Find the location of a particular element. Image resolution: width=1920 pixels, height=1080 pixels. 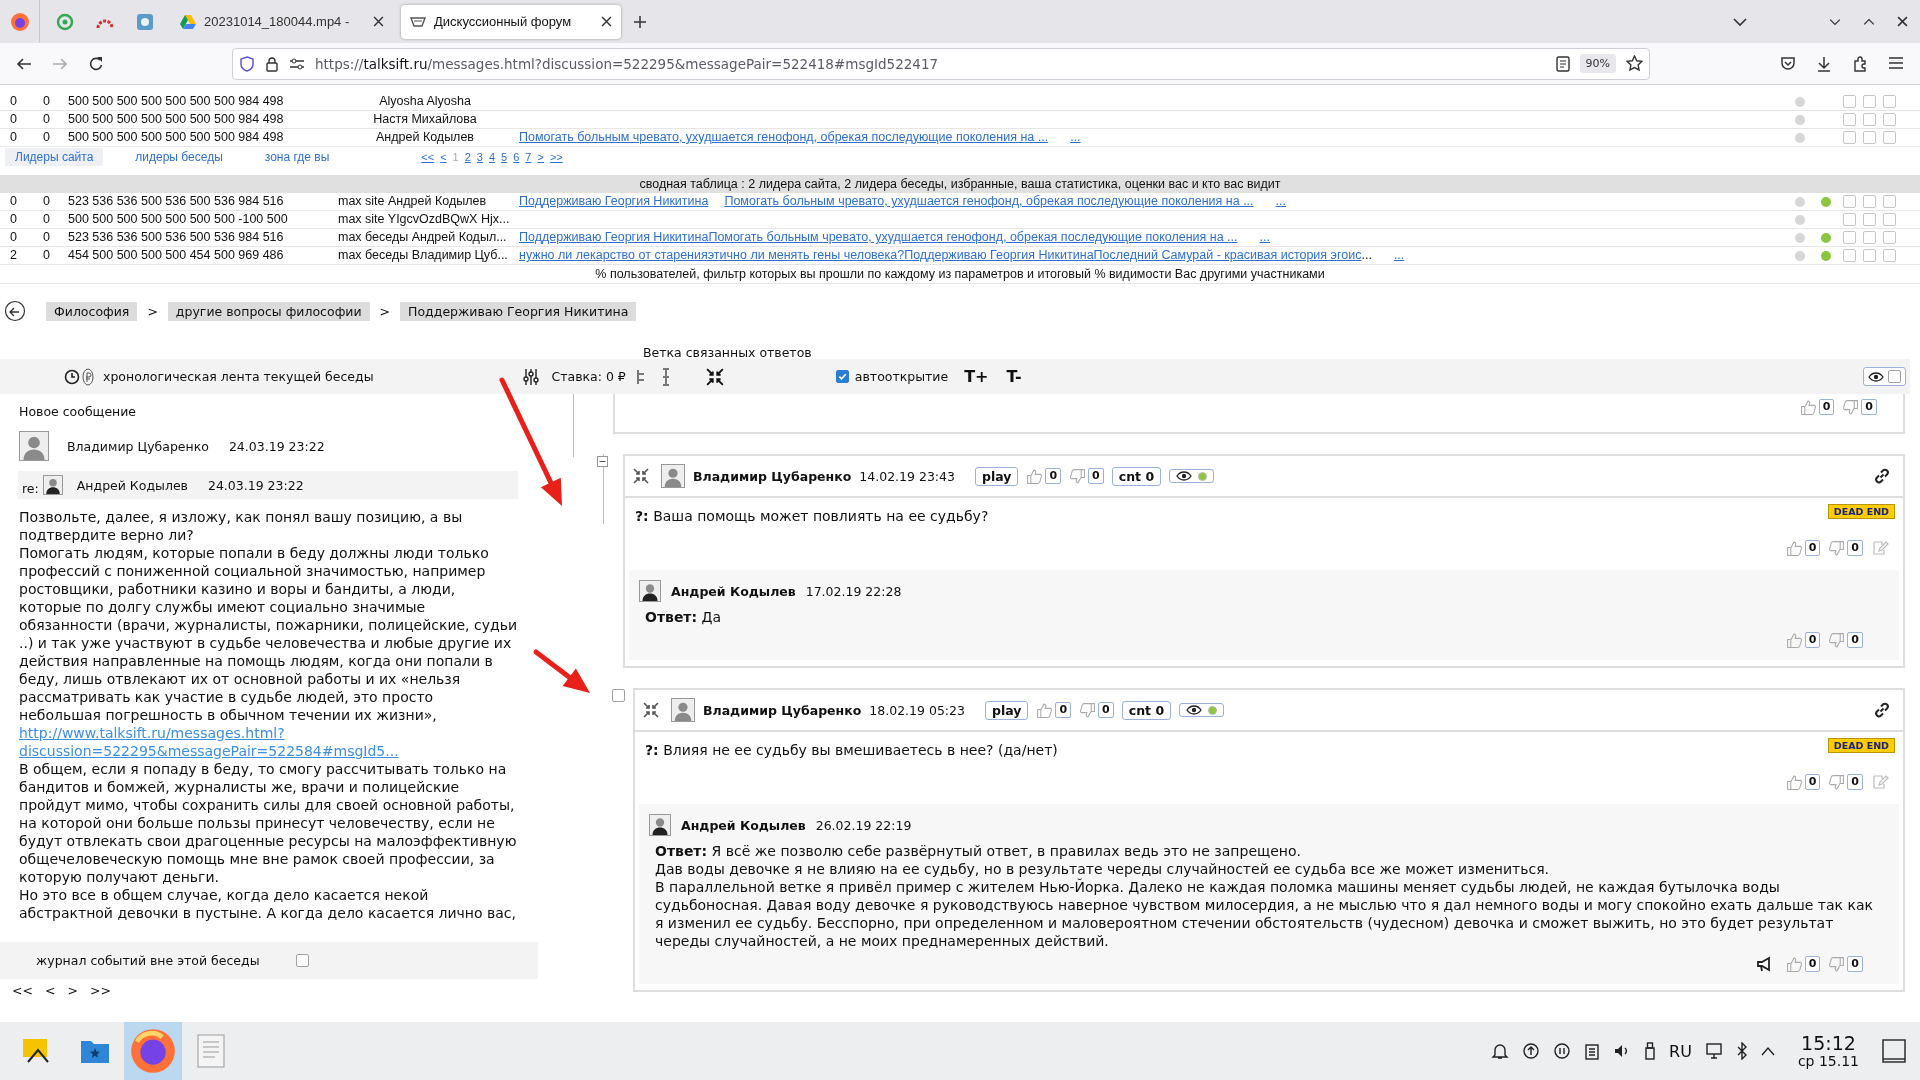

update-icon is located at coordinates (1531, 1051).